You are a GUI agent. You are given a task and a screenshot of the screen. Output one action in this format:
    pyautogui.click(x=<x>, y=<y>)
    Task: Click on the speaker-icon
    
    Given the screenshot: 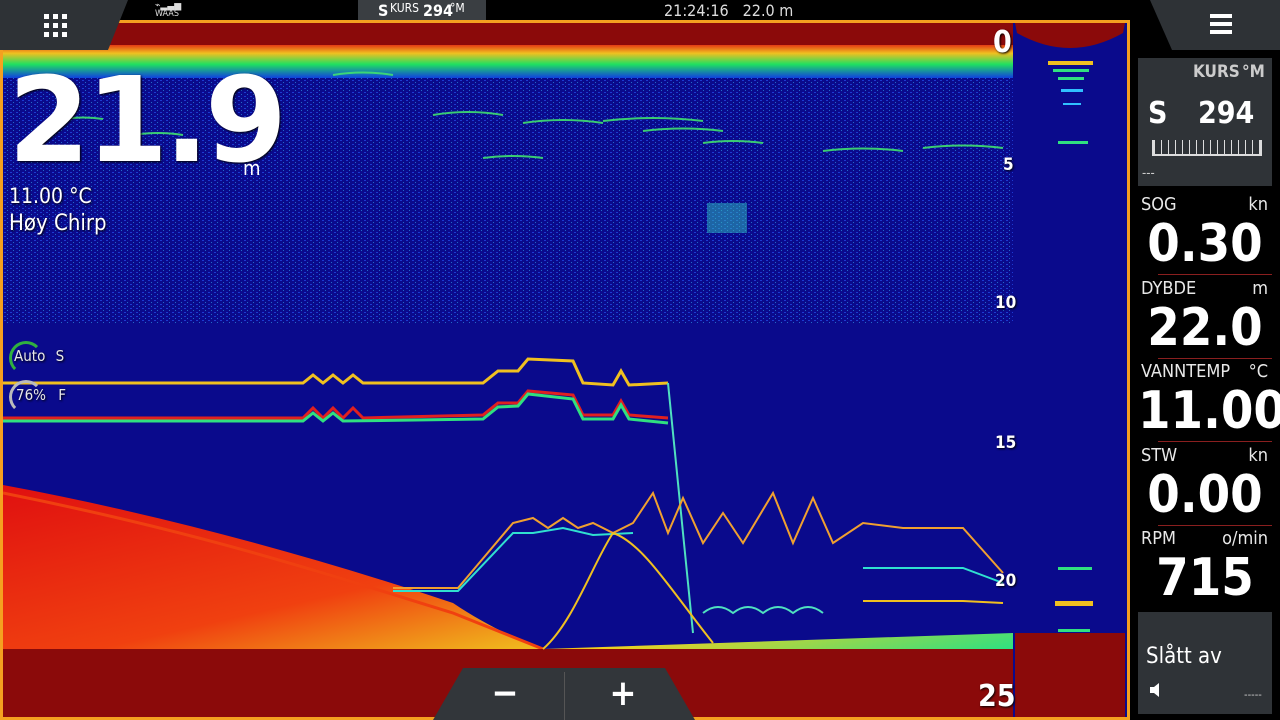 What is the action you would take?
    pyautogui.click(x=1154, y=690)
    